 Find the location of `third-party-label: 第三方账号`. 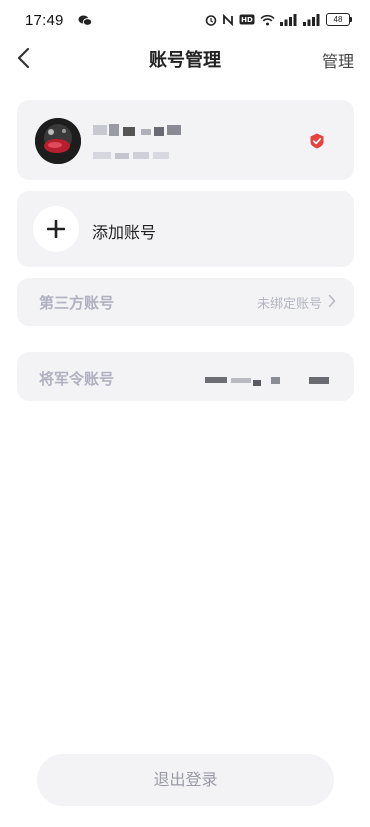

third-party-label: 第三方账号 is located at coordinates (77, 303).